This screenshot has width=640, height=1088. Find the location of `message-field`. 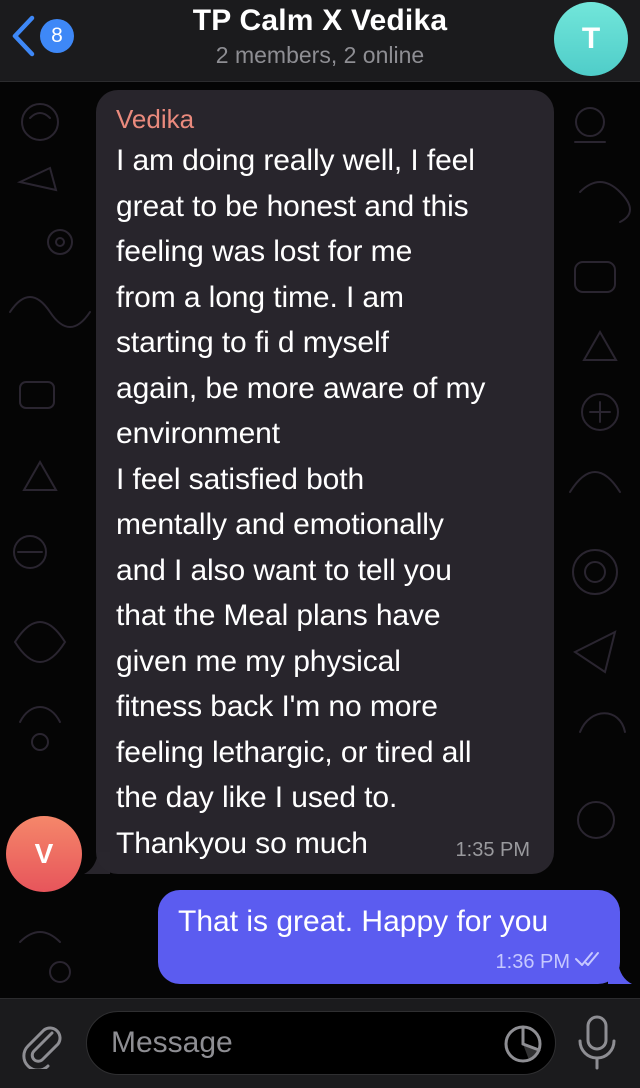

message-field is located at coordinates (321, 1043).